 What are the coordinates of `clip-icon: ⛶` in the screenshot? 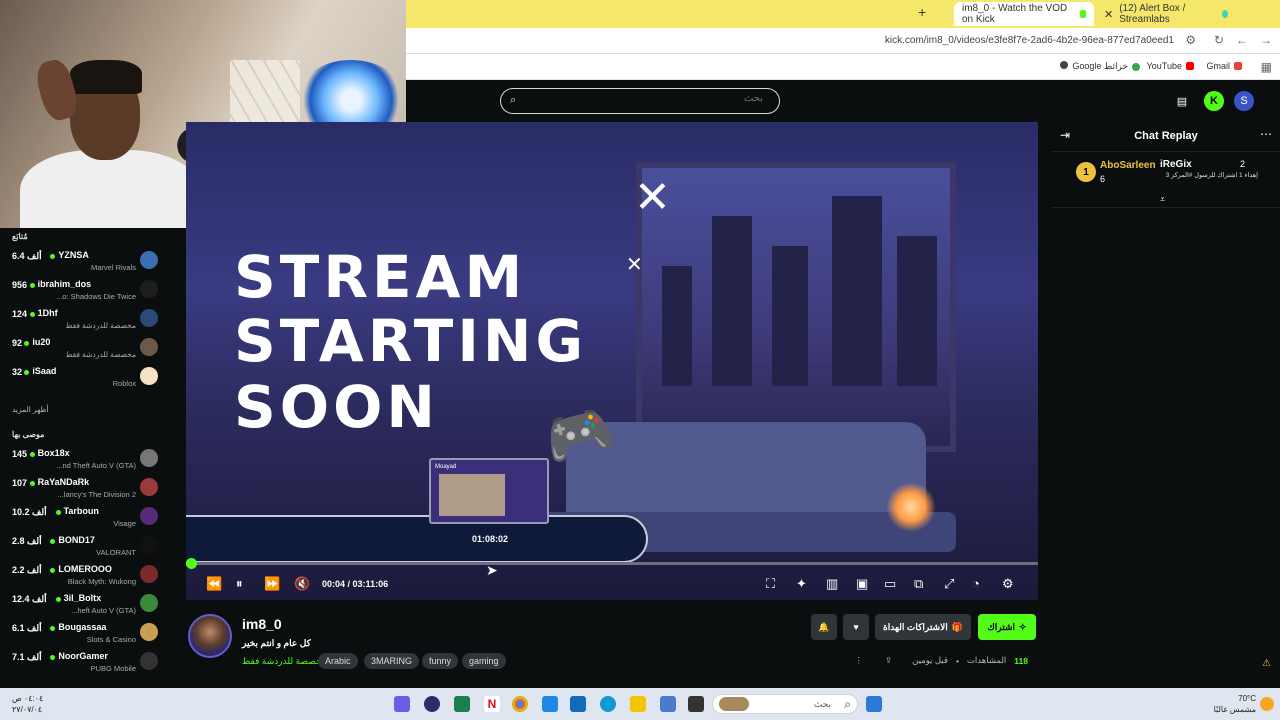 It's located at (770, 584).